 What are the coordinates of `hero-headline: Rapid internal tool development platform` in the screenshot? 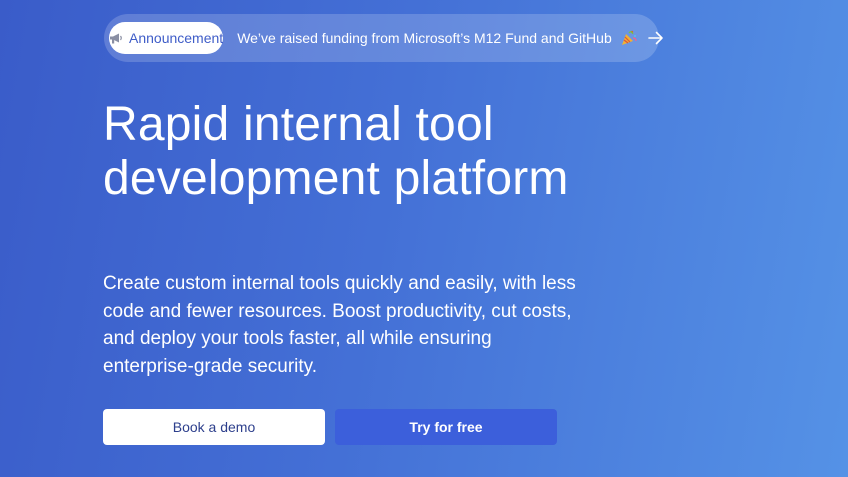 It's located at (336, 151).